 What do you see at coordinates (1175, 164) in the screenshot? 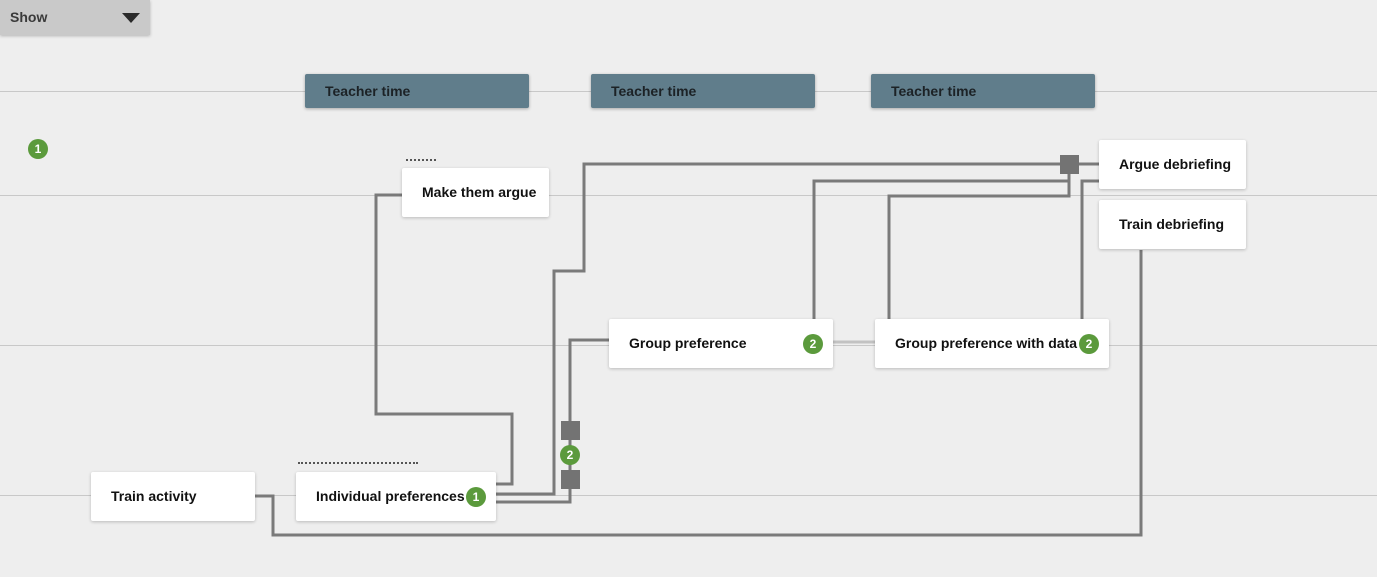
I see `activity-title: Argue debriefing` at bounding box center [1175, 164].